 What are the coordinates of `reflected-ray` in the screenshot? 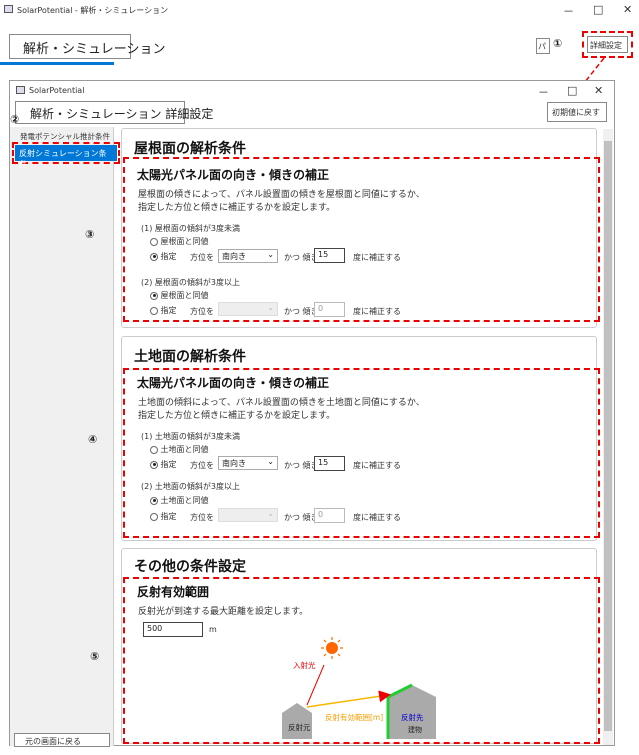 It's located at (348, 699).